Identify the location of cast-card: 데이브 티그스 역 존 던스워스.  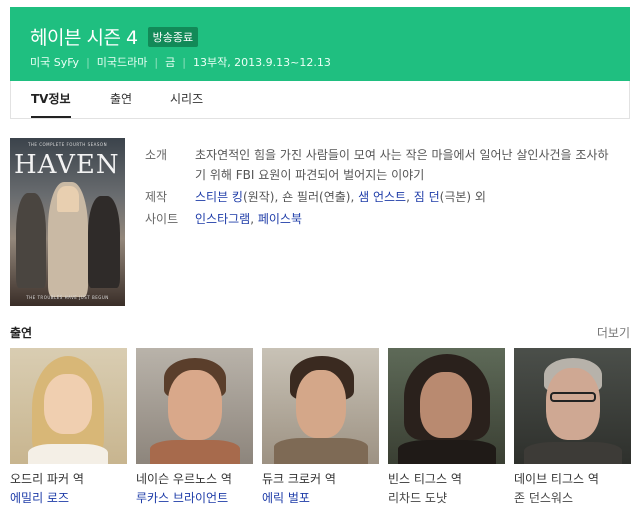
(572, 427).